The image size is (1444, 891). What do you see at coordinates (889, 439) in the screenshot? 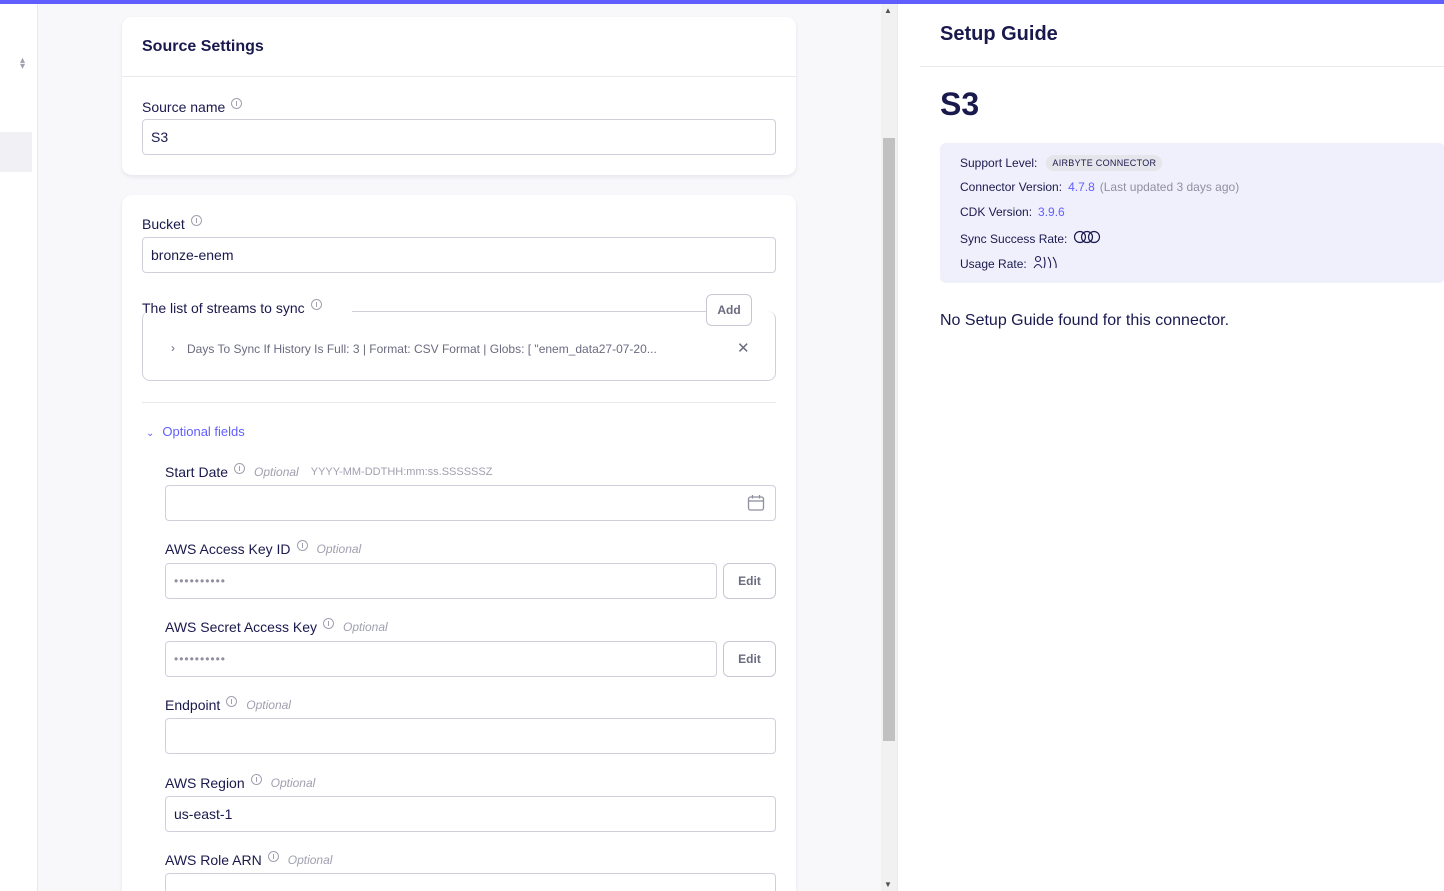
I see `scrollbar-thumb` at bounding box center [889, 439].